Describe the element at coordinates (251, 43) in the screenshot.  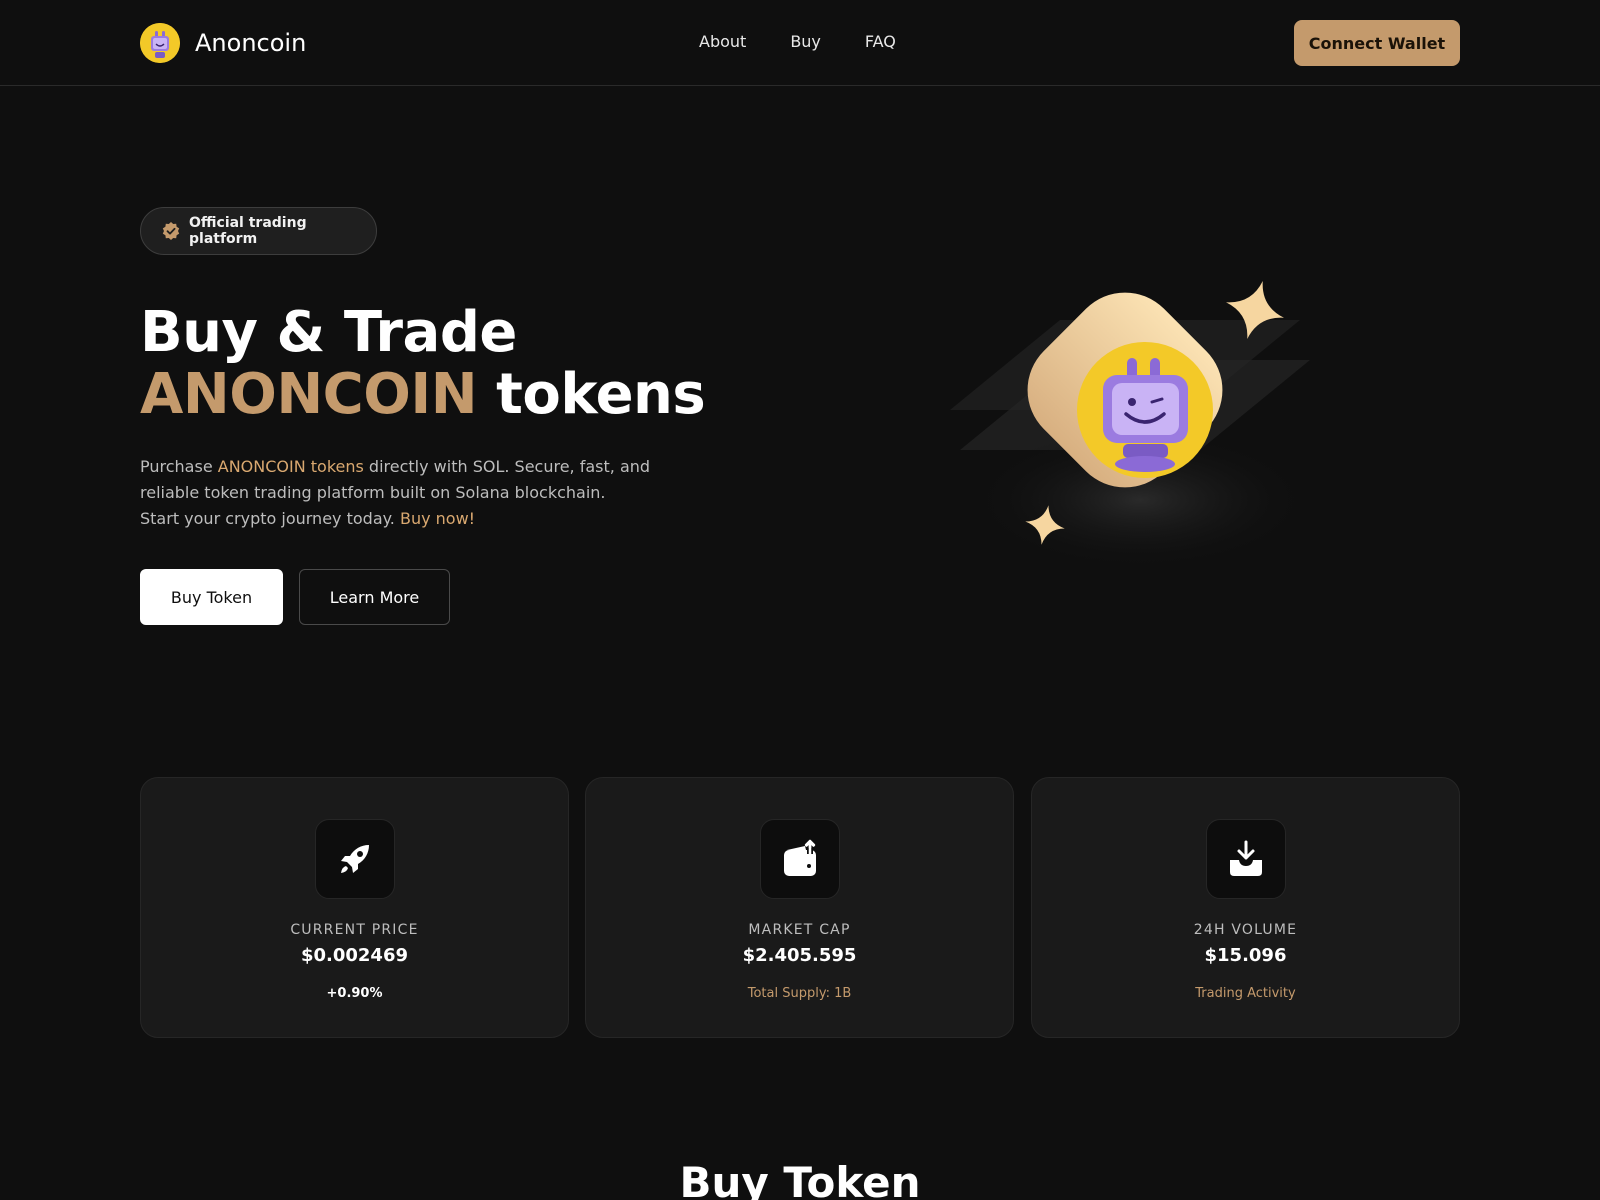
I see `brand-name: Anoncoin` at that location.